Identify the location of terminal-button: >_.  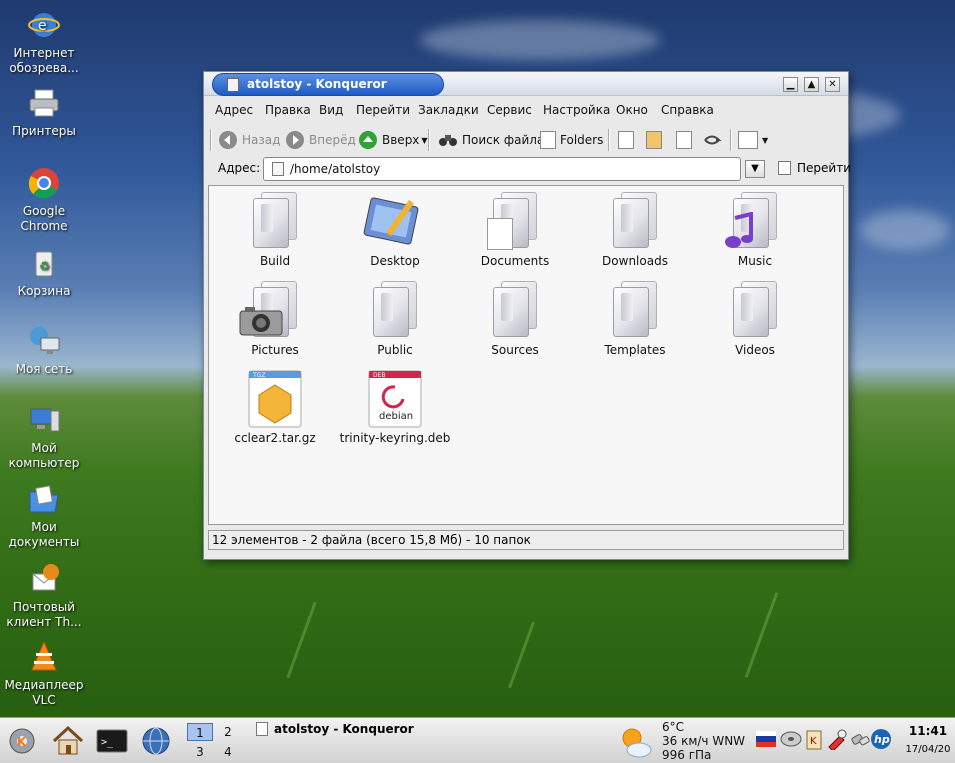
(112, 741).